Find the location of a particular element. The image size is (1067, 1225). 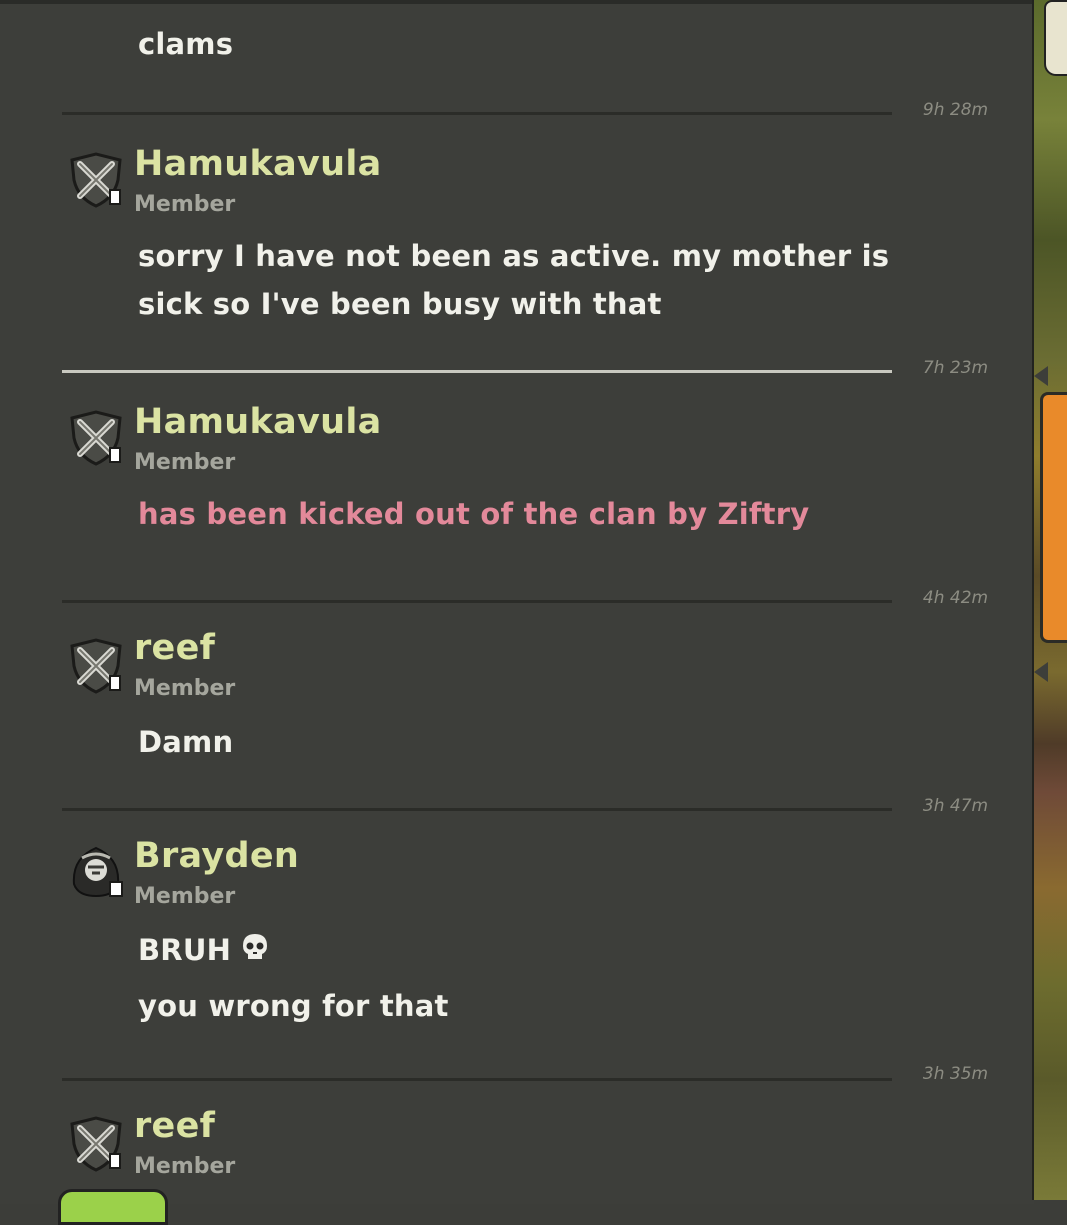

message-timestamp: 9h 28m is located at coordinates (955, 110).